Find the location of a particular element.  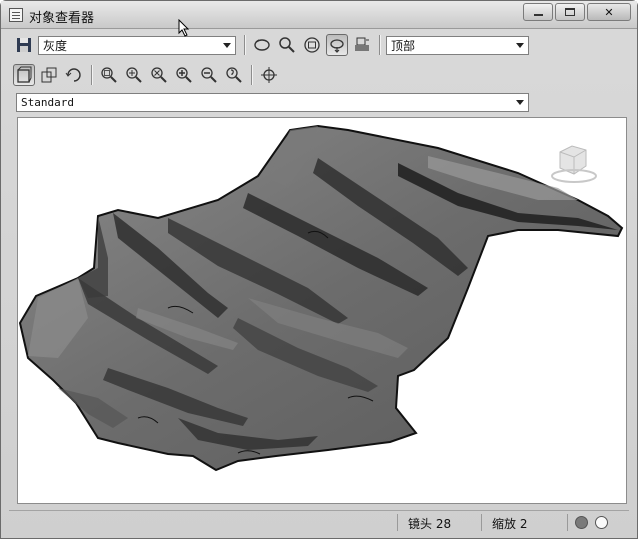

refresh-button is located at coordinates (74, 75).